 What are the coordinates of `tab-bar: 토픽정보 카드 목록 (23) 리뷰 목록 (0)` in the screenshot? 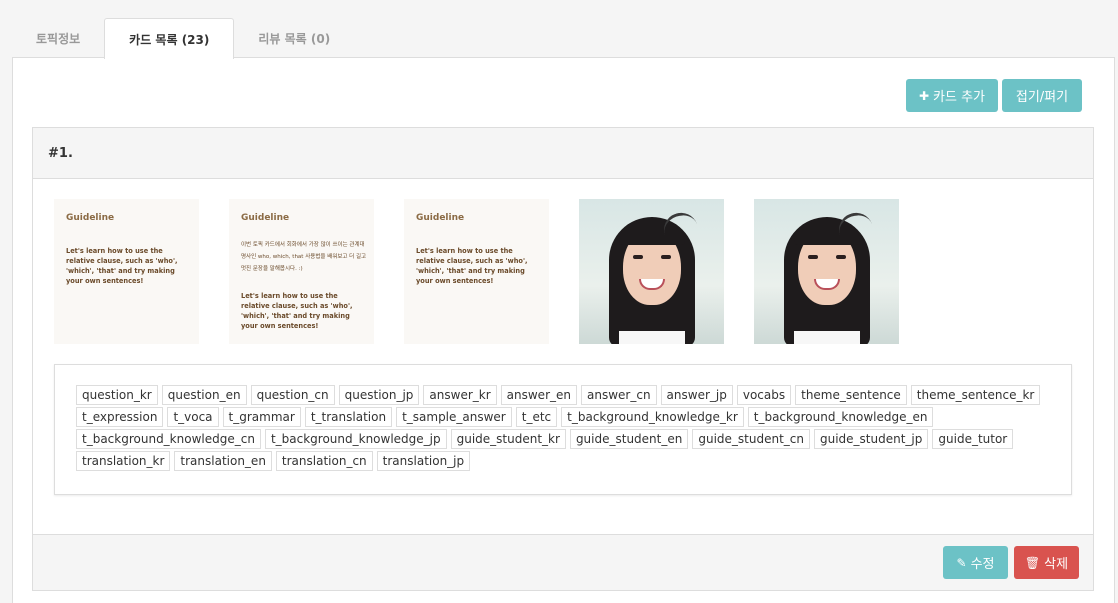 It's located at (183, 38).